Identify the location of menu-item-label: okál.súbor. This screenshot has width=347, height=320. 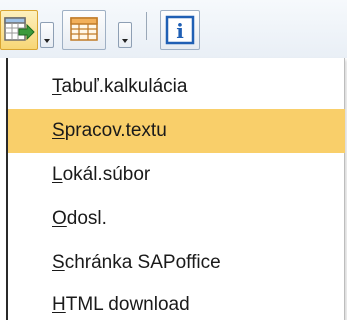
(106, 174).